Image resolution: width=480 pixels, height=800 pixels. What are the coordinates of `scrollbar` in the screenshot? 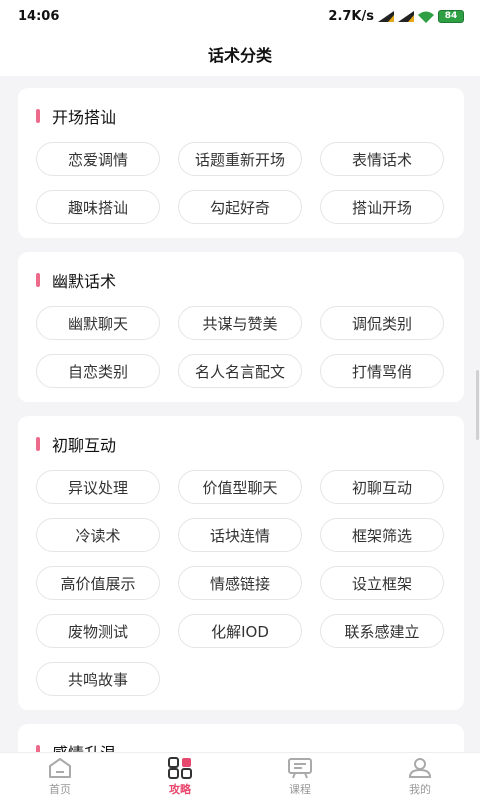 It's located at (477, 405).